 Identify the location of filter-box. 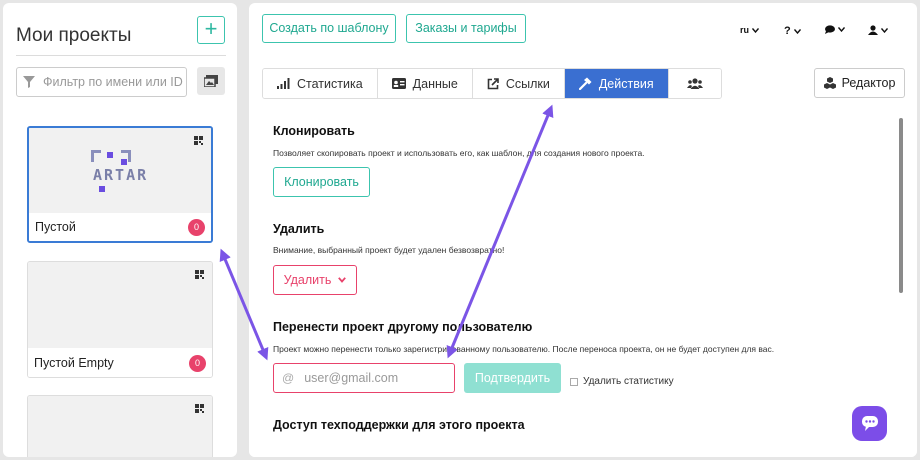
(101, 82).